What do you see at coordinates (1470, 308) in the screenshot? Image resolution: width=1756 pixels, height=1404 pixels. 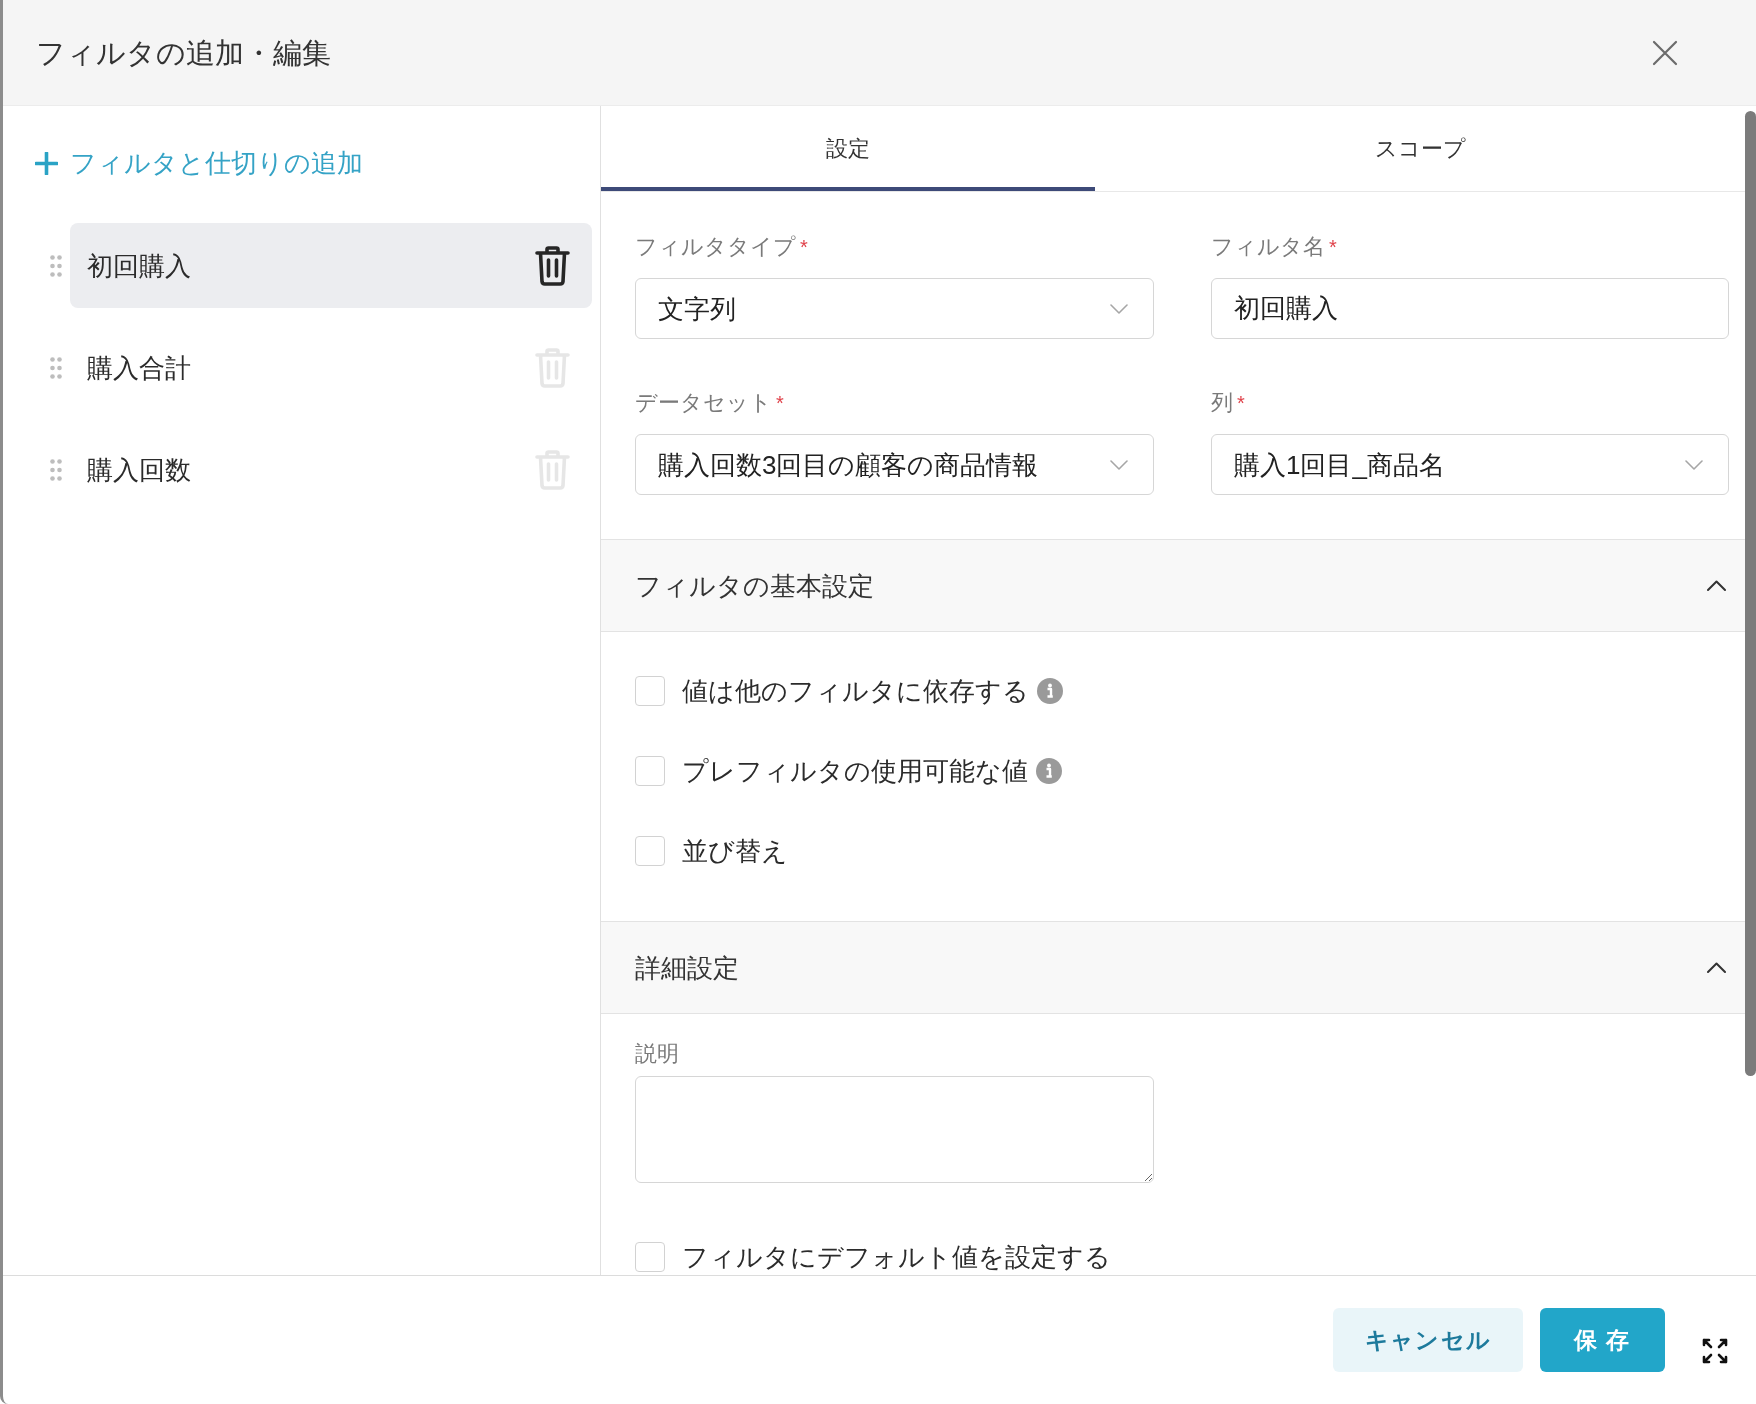 I see `text-field: 初回購入` at bounding box center [1470, 308].